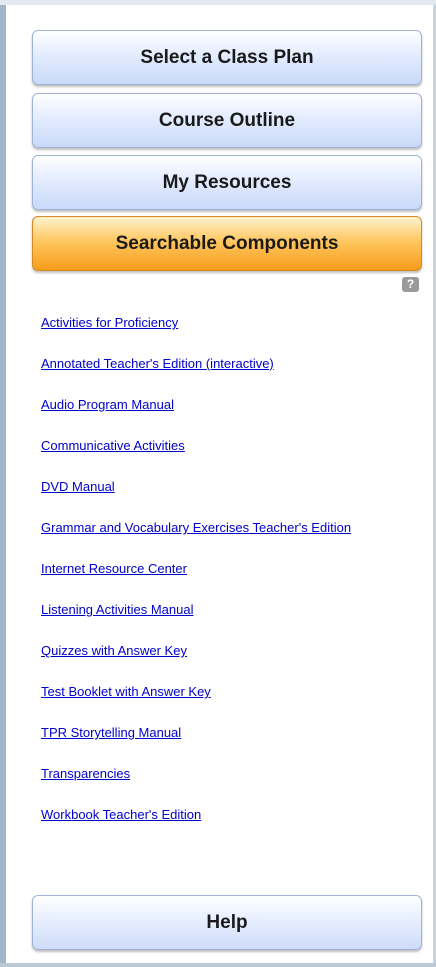 This screenshot has height=967, width=436. I want to click on component-link: Listening Activities Manual, so click(233, 620).